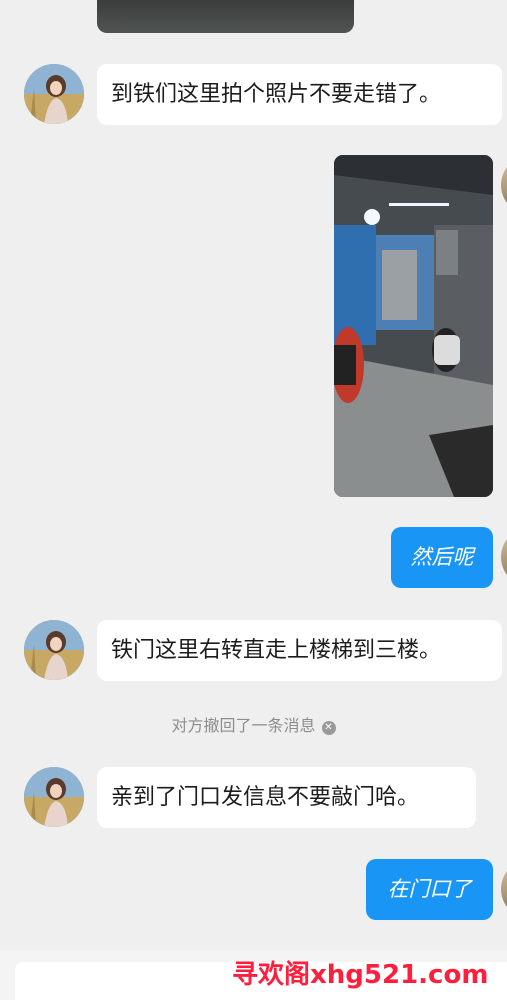  Describe the element at coordinates (360, 975) in the screenshot. I see `watermark: 寻欢阁xhg521.com` at that location.